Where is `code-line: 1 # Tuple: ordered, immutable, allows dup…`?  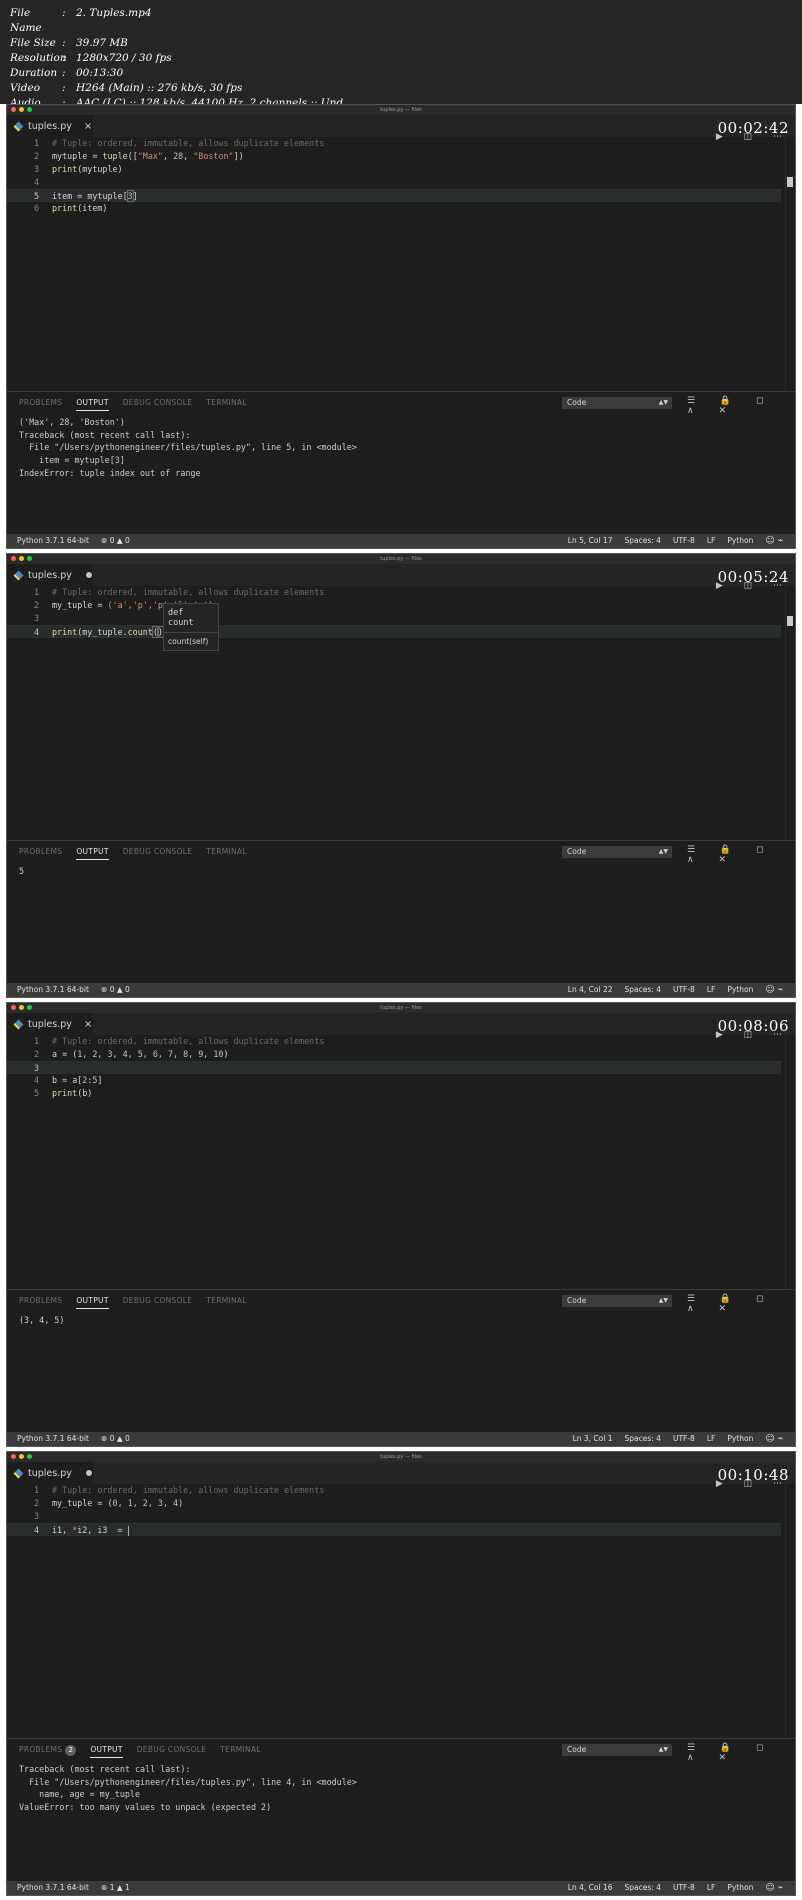 code-line: 1 # Tuple: ordered, immutable, allows dup… is located at coordinates (179, 1041).